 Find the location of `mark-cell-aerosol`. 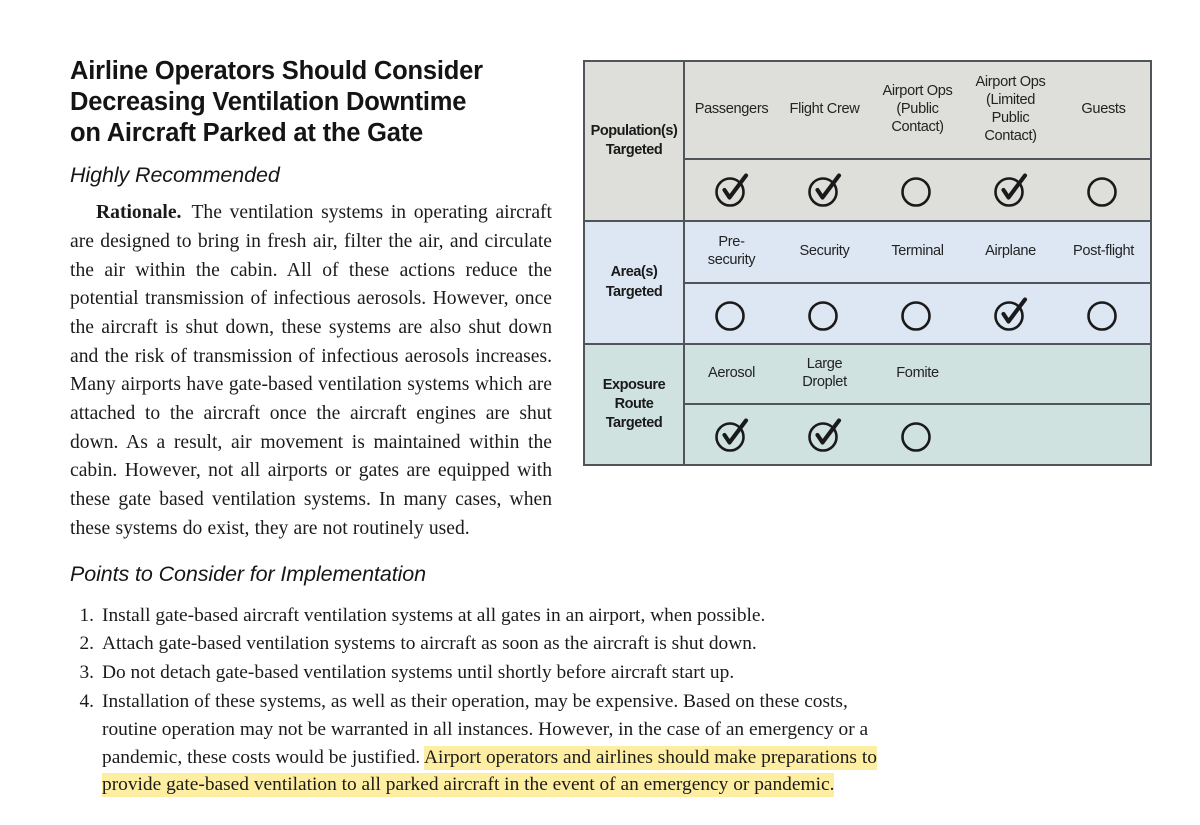

mark-cell-aerosol is located at coordinates (731, 434).